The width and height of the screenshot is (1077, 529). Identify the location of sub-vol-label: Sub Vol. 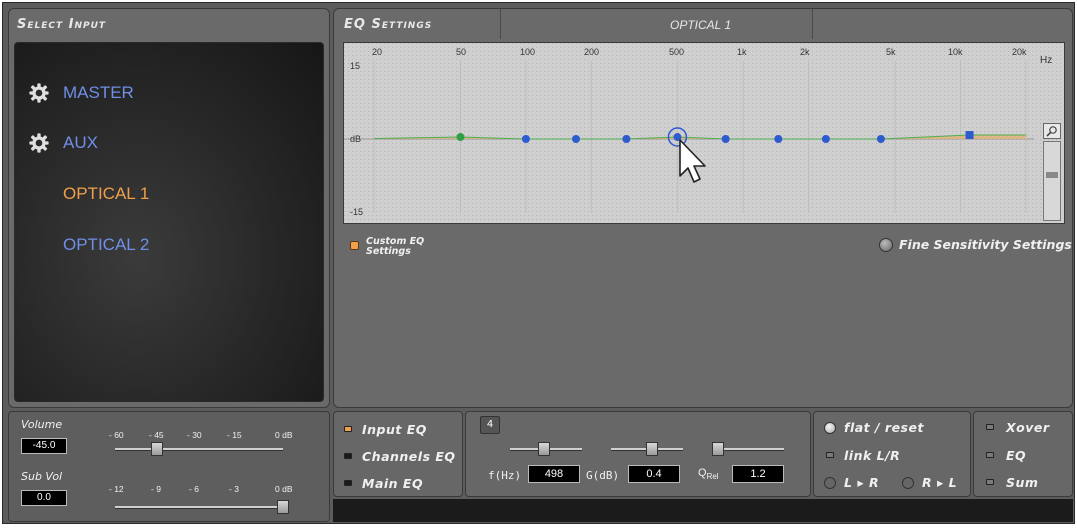
(42, 476).